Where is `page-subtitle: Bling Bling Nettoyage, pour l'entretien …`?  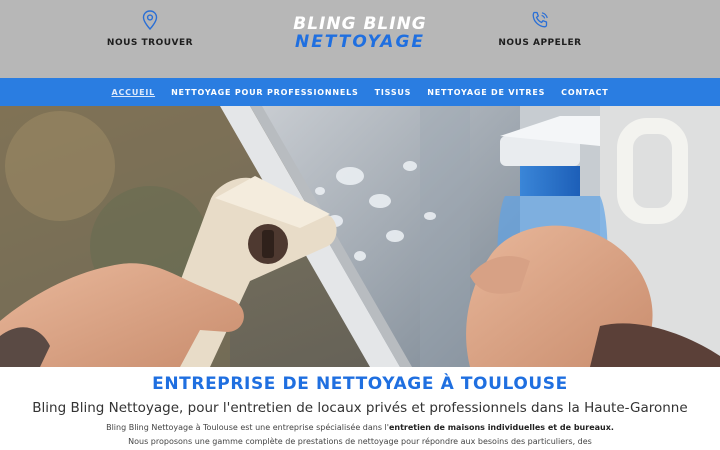
page-subtitle: Bling Bling Nettoyage, pour l'entretien … is located at coordinates (360, 408).